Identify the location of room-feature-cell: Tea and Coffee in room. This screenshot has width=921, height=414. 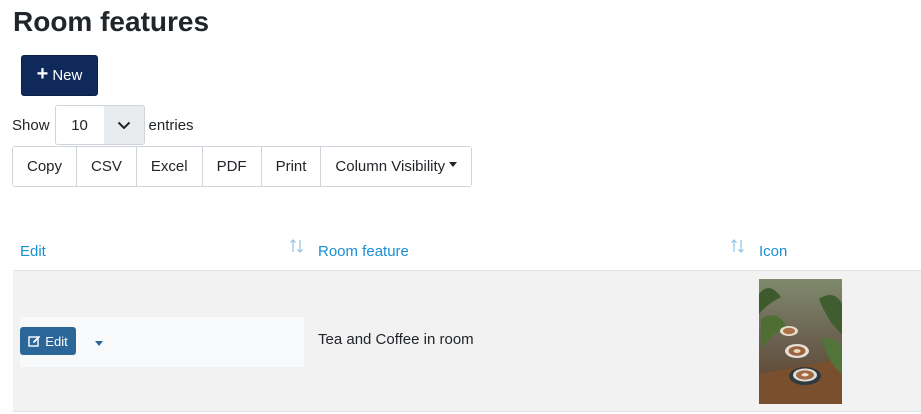
(396, 339).